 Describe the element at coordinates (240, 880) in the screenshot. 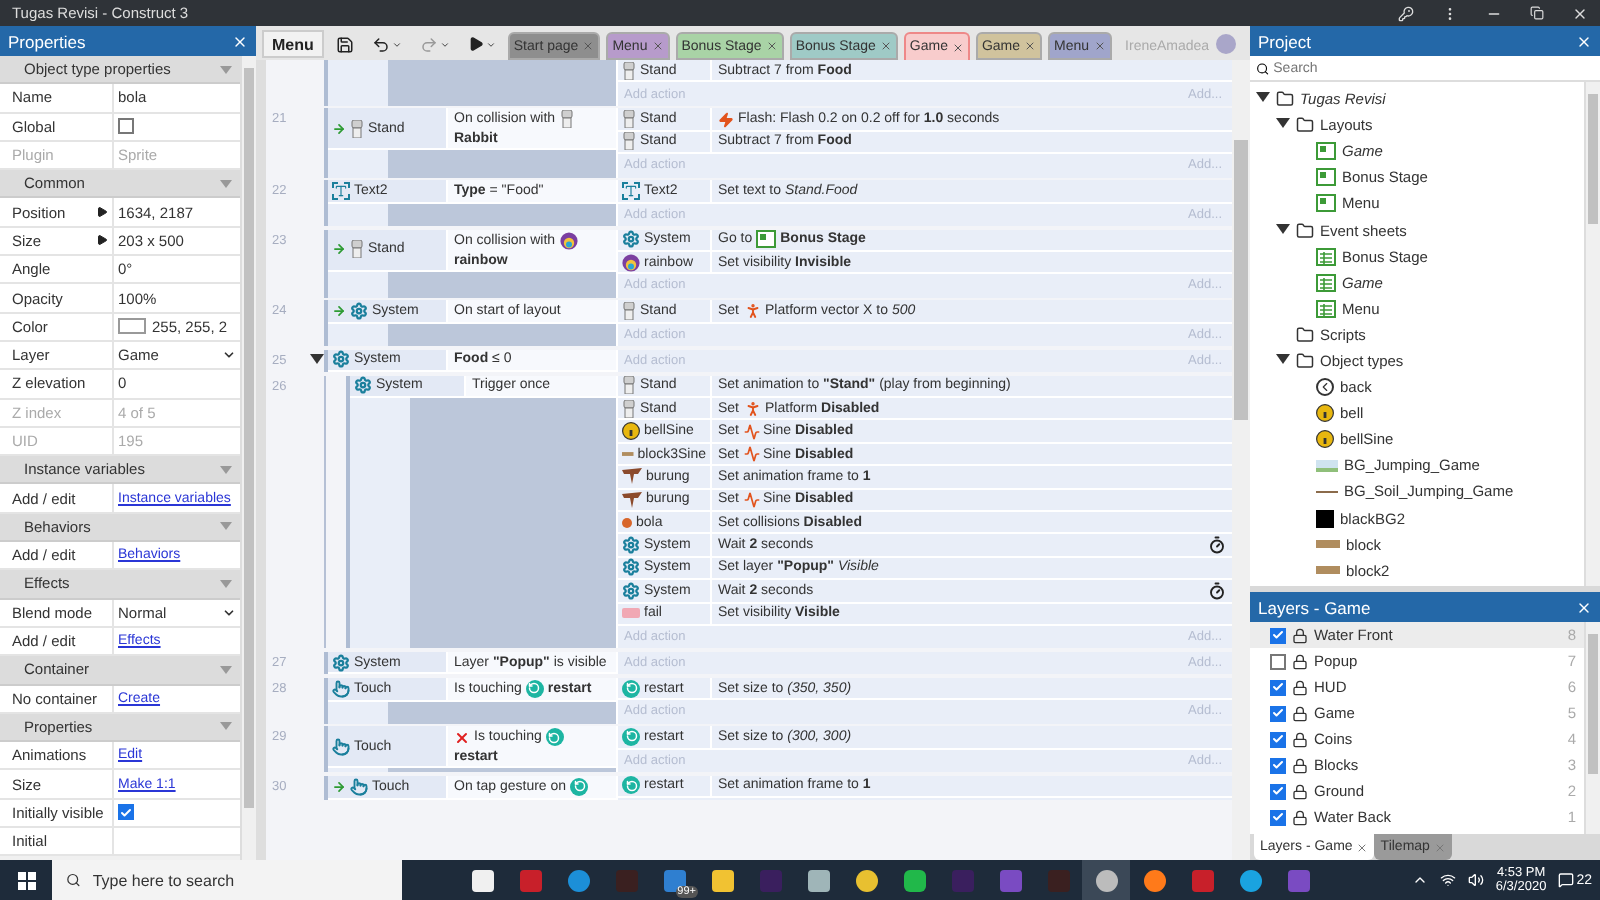

I see `search-input: Type here to search` at that location.